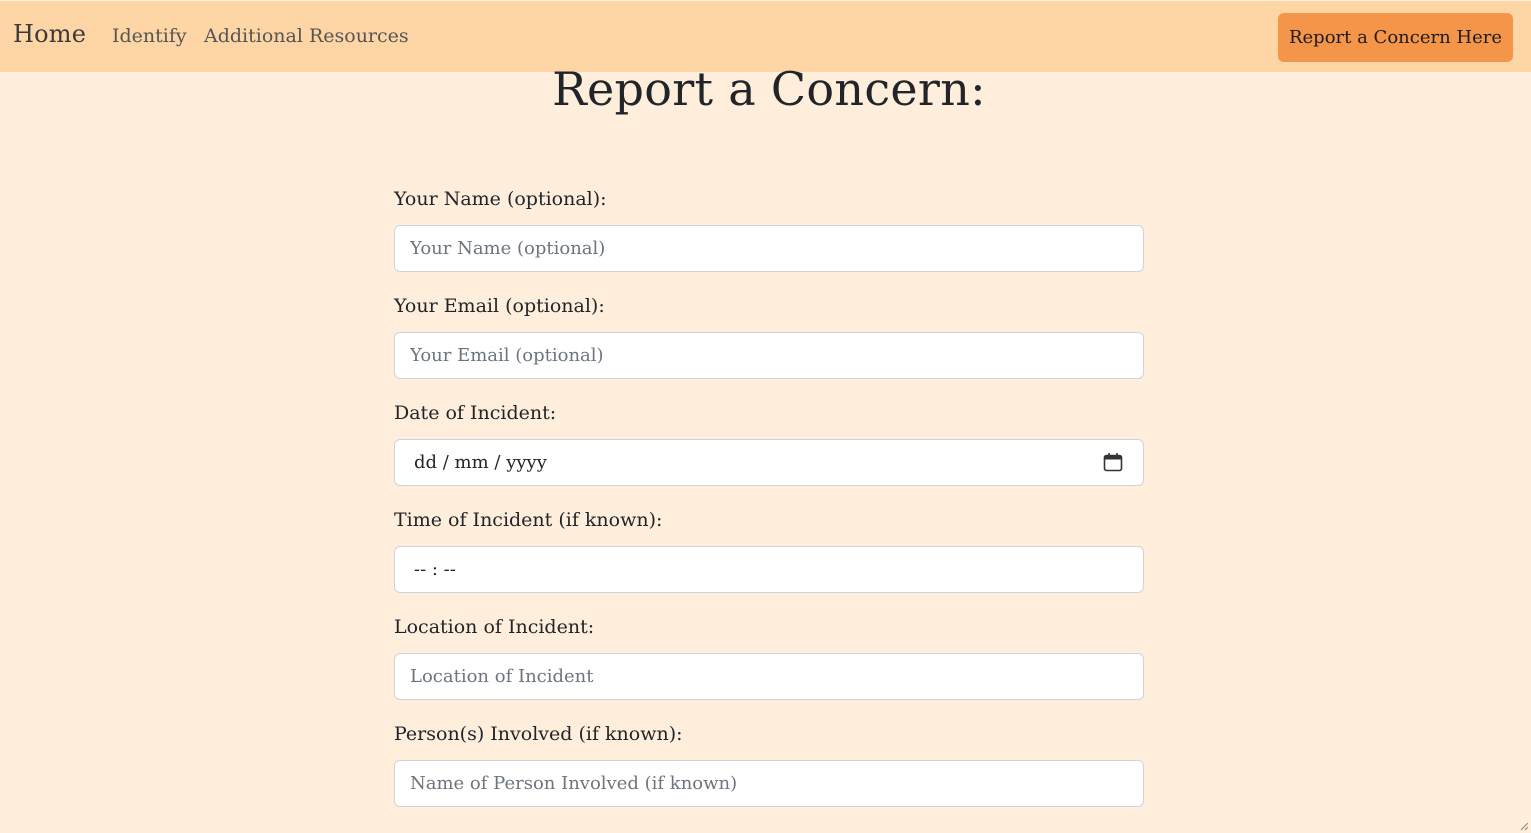  Describe the element at coordinates (769, 569) in the screenshot. I see `time-input: --` at that location.